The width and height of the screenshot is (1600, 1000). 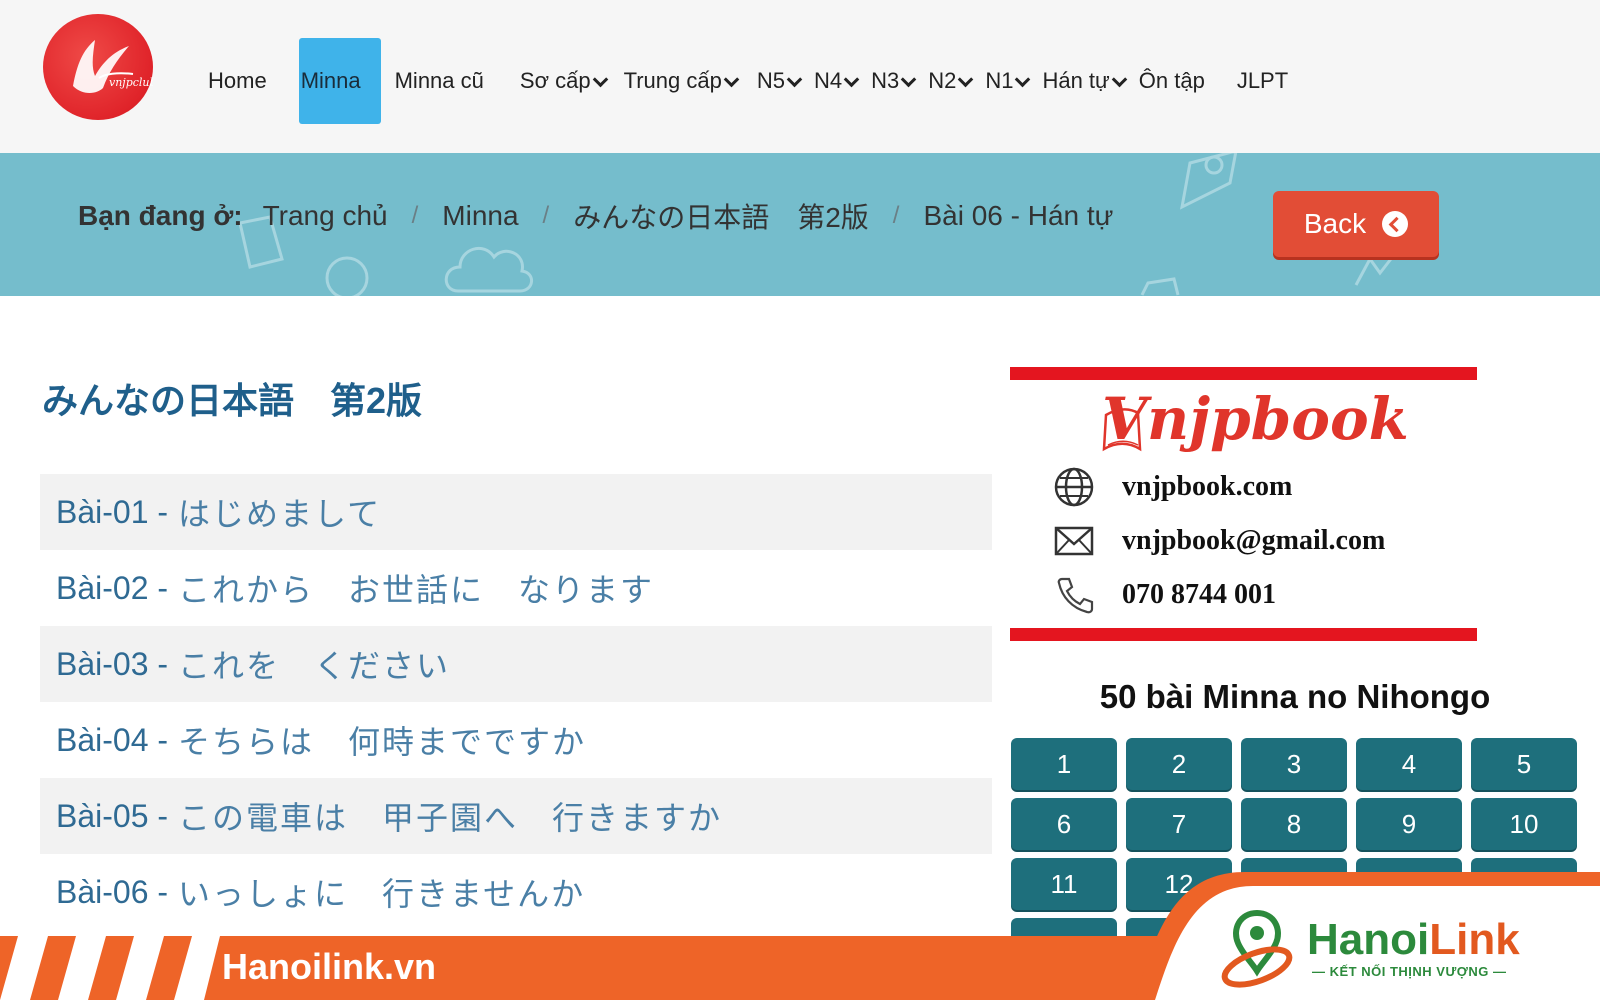 What do you see at coordinates (160, 215) in the screenshot?
I see `breadcrumb-lead: Bạn đang ở:` at bounding box center [160, 215].